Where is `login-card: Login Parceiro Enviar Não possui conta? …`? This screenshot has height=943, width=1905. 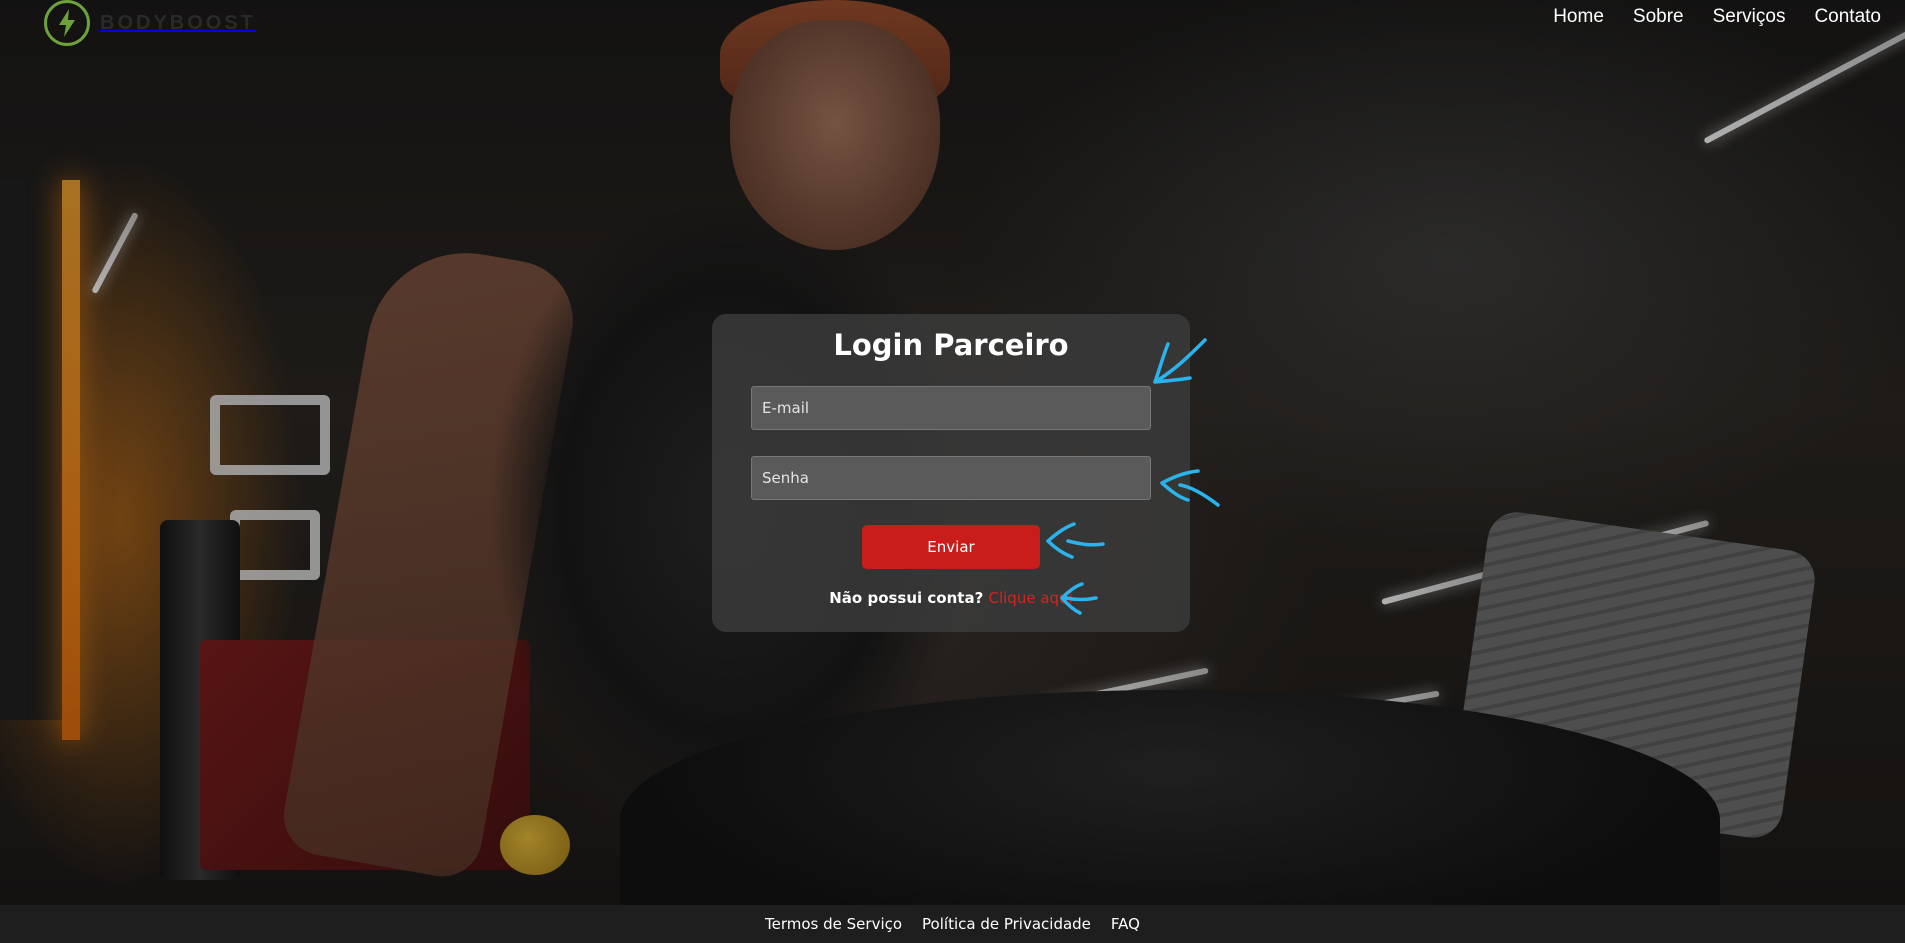 login-card: Login Parceiro Enviar Não possui conta? … is located at coordinates (951, 473).